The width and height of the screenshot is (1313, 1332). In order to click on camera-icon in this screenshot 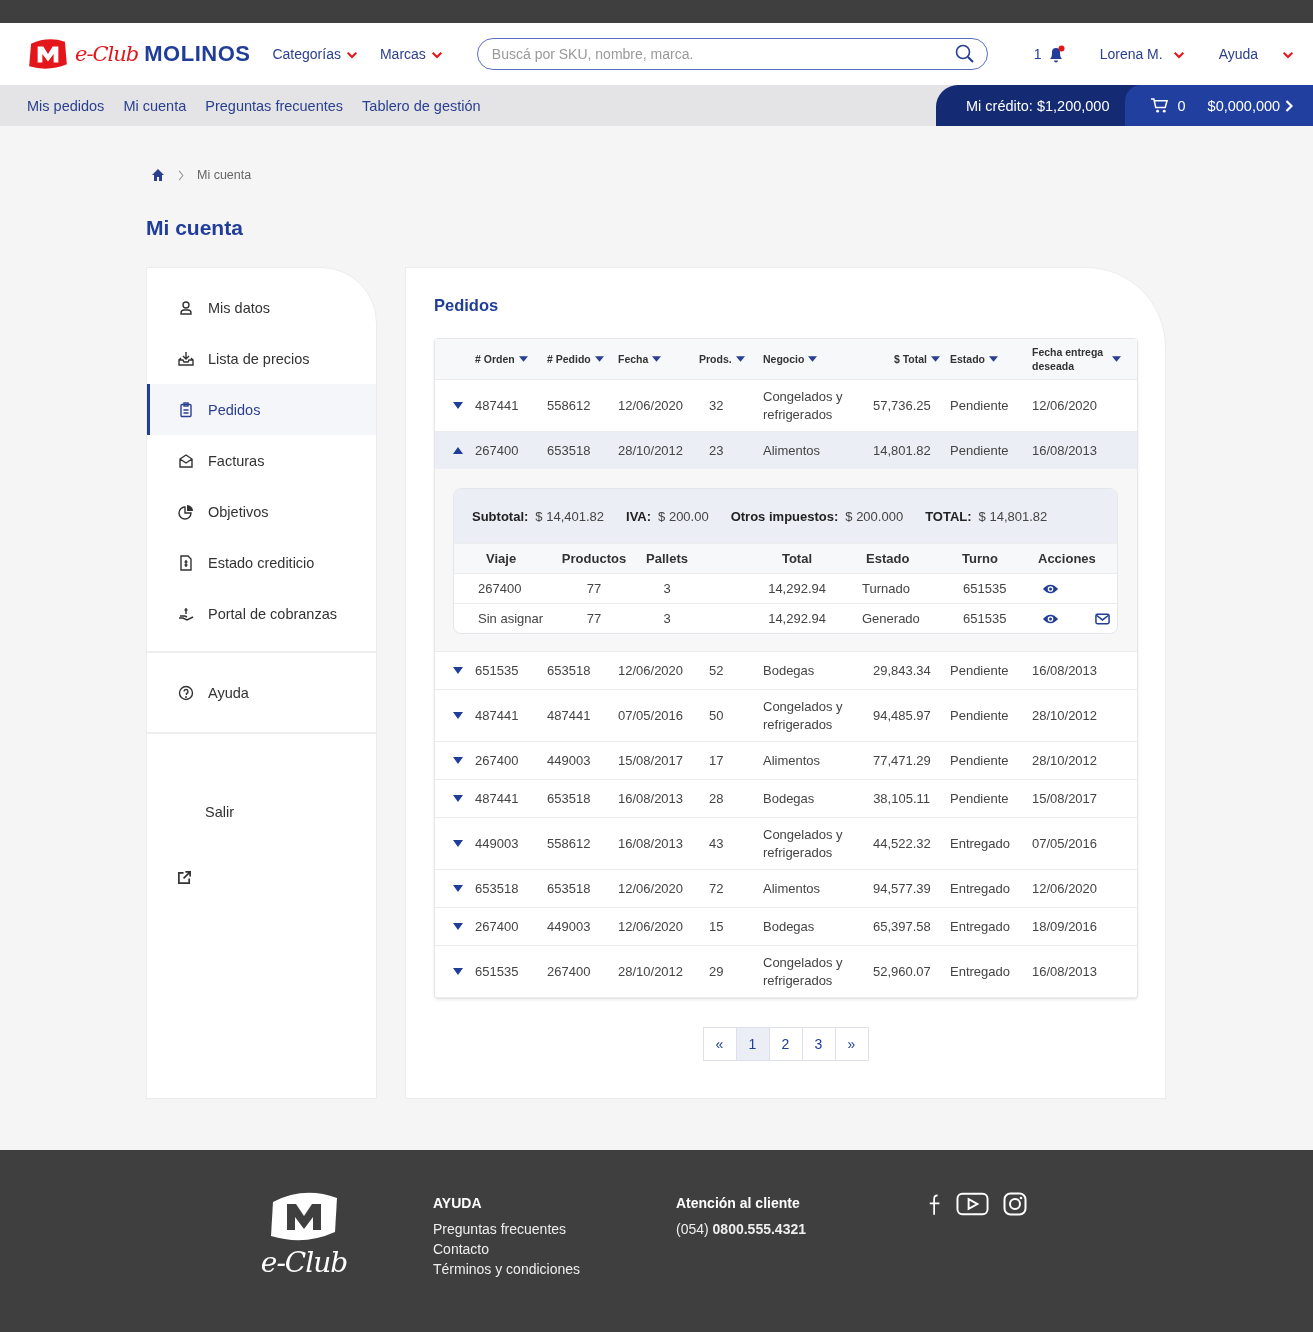, I will do `click(1015, 1204)`.